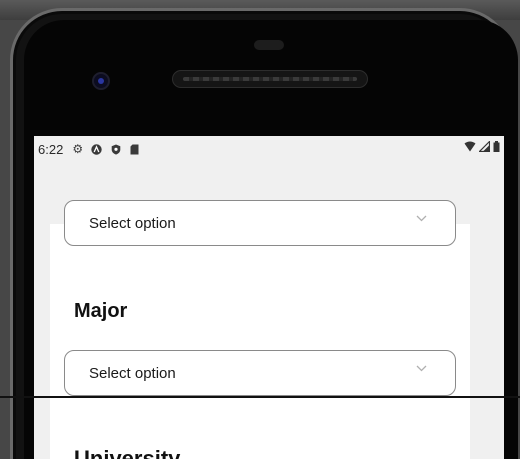 This screenshot has width=520, height=459. What do you see at coordinates (115, 149) in the screenshot?
I see `shield-icon` at bounding box center [115, 149].